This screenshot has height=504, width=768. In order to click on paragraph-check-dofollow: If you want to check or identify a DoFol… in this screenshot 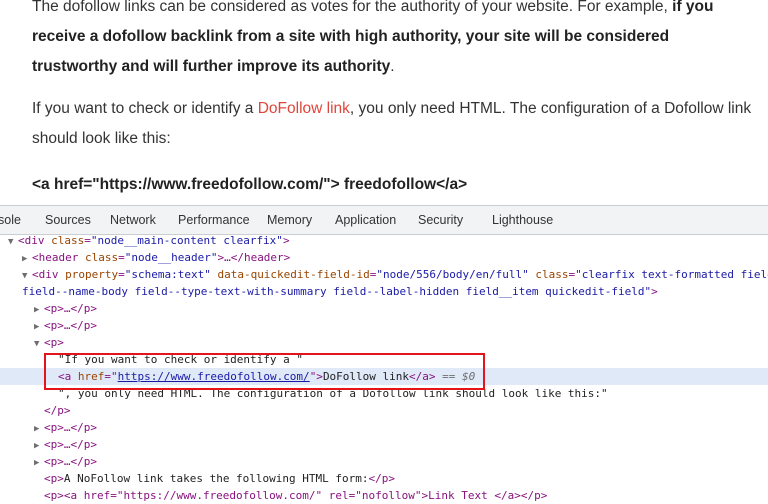, I will do `click(392, 124)`.